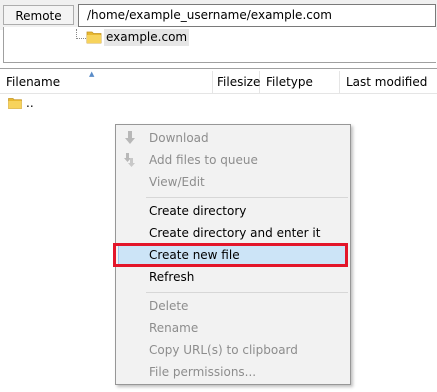 Image resolution: width=437 pixels, height=392 pixels. I want to click on menu-item-refresh: Refresh, so click(233, 277).